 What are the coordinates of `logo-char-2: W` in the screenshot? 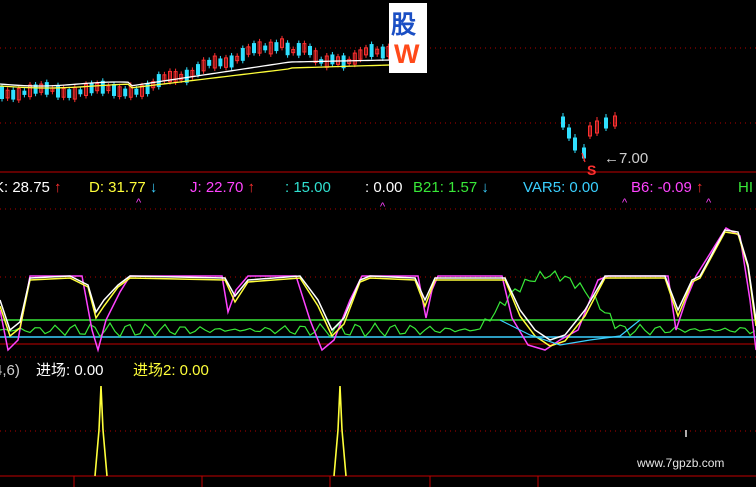 It's located at (407, 54).